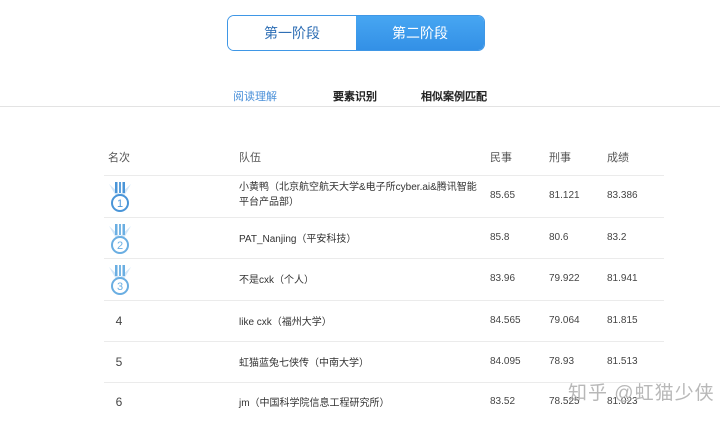  I want to click on civil-score: 85.65, so click(503, 195).